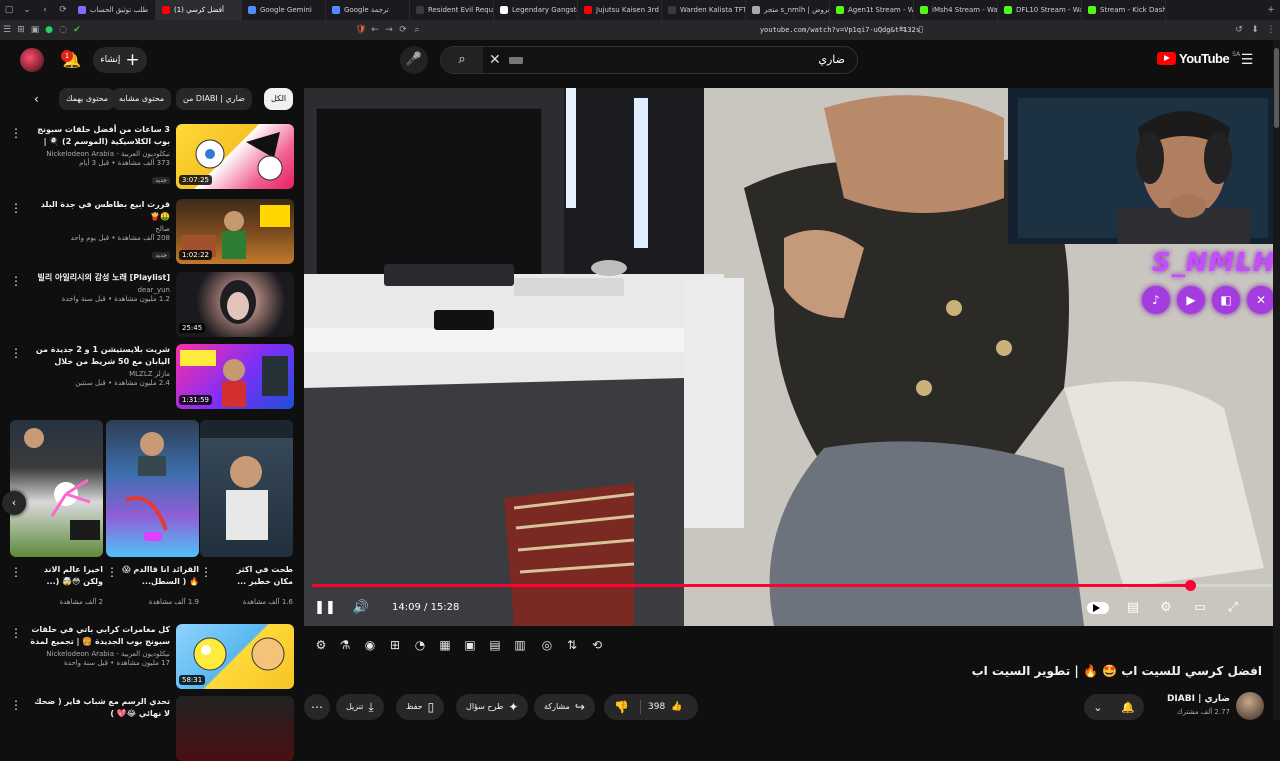 The width and height of the screenshot is (1280, 761). Describe the element at coordinates (279, 99) in the screenshot. I see `chip-all: الكل` at that location.